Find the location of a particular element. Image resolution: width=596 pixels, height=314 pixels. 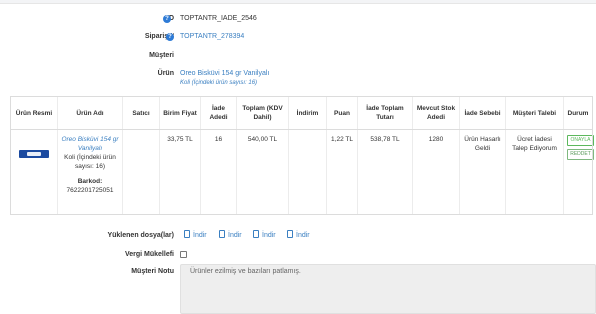

return-qty-cell: 16 is located at coordinates (218, 172).